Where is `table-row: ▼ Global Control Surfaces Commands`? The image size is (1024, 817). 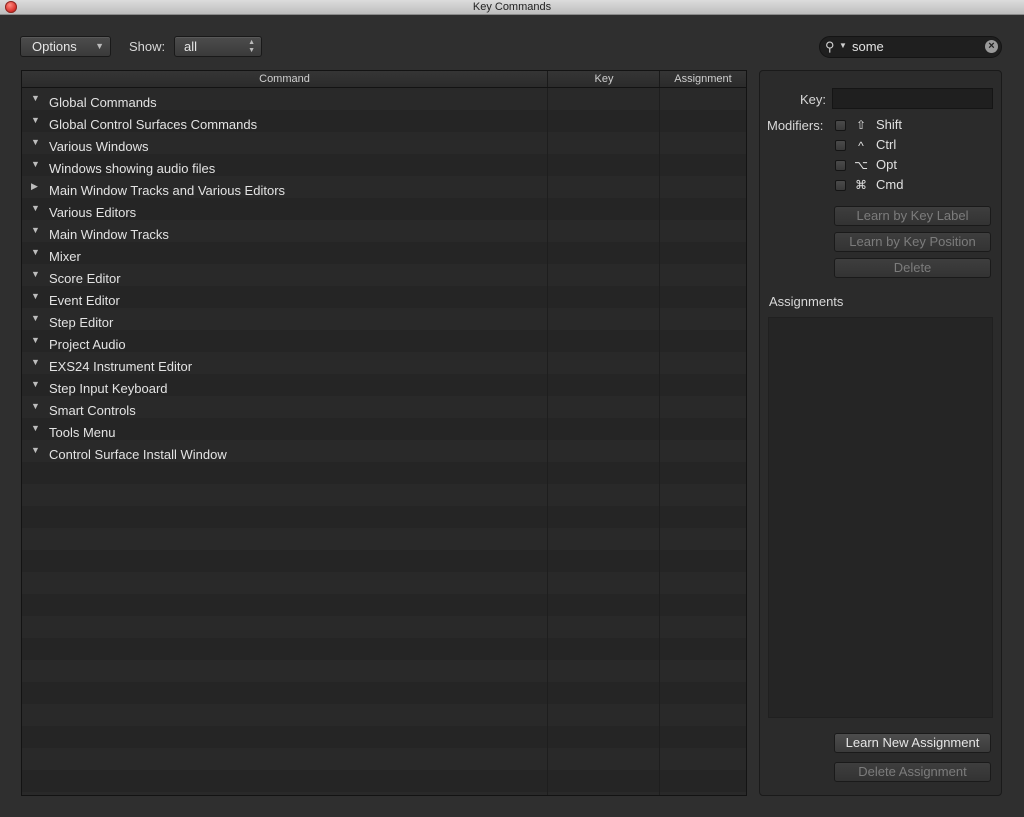
table-row: ▼ Global Control Surfaces Commands is located at coordinates (384, 123).